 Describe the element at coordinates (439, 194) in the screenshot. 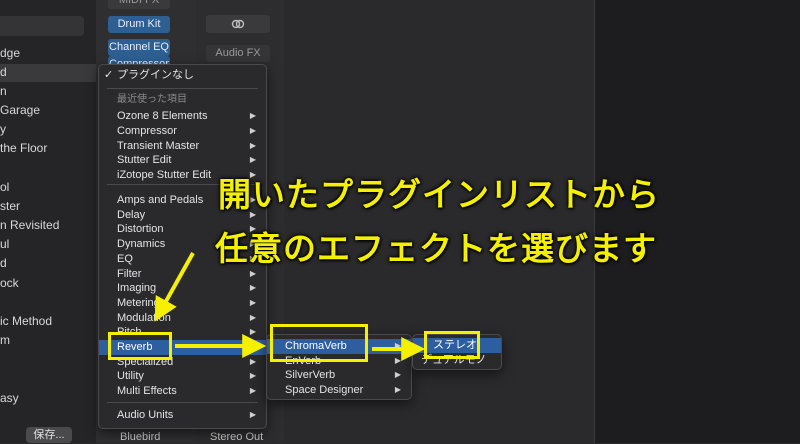

I see `caption-line-1: 開いたプラグインリストから` at that location.